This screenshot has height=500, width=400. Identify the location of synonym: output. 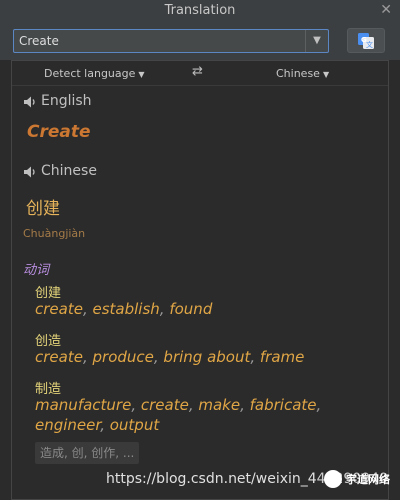
(134, 425).